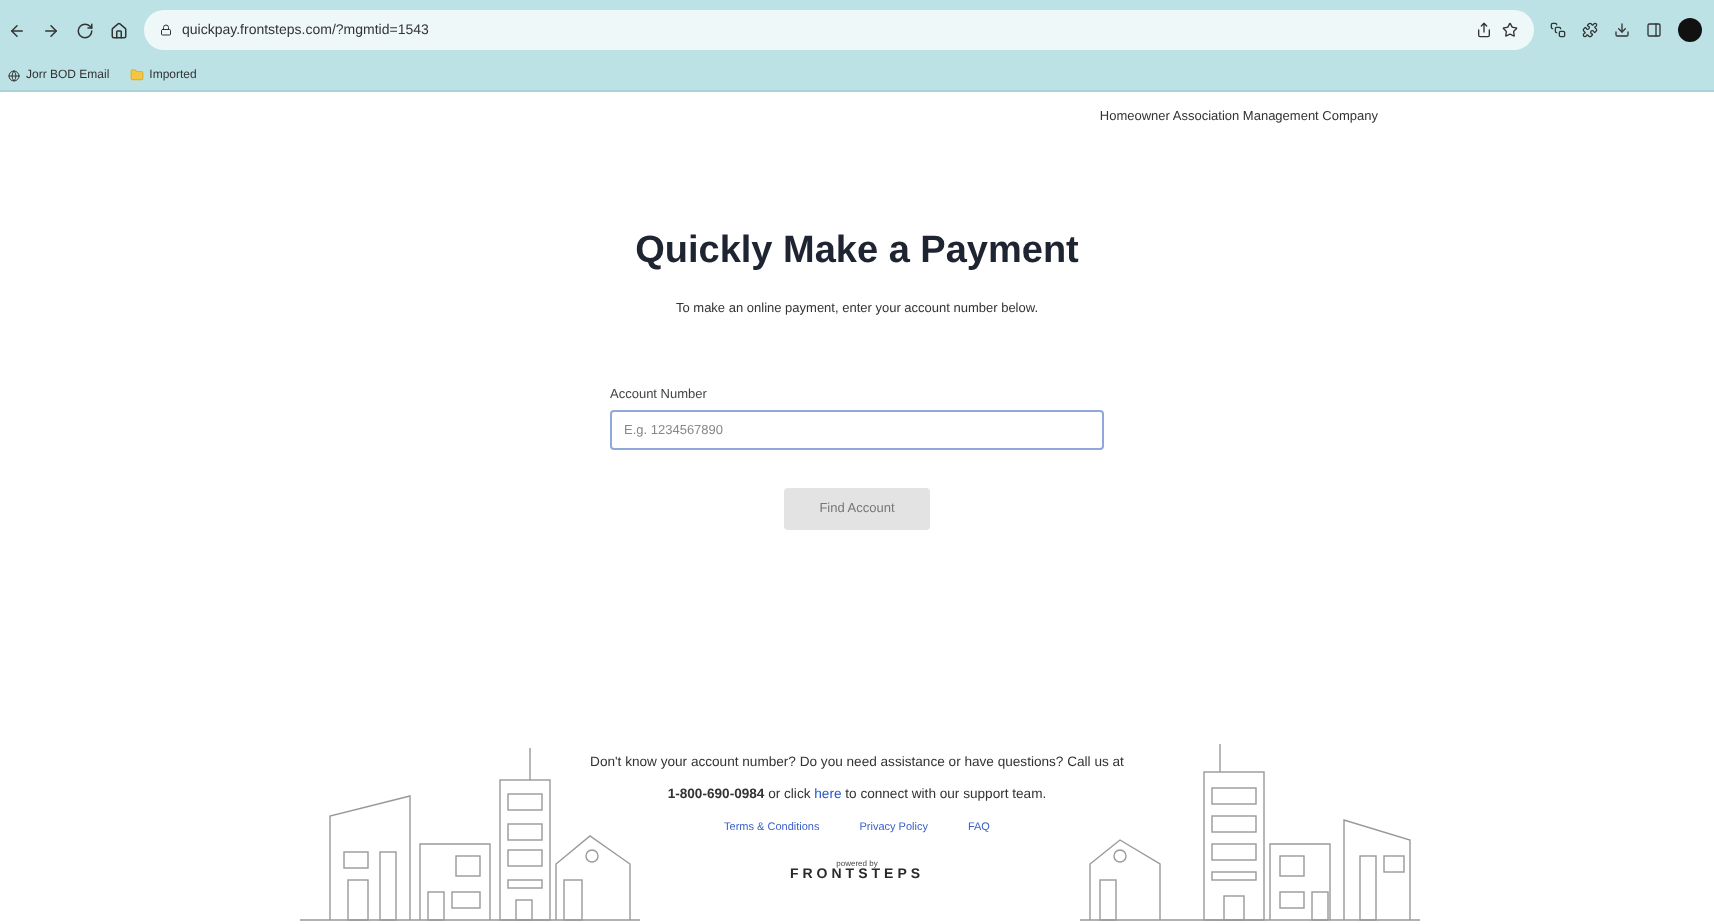 Image resolution: width=1714 pixels, height=924 pixels. What do you see at coordinates (1622, 30) in the screenshot?
I see `download-icon` at bounding box center [1622, 30].